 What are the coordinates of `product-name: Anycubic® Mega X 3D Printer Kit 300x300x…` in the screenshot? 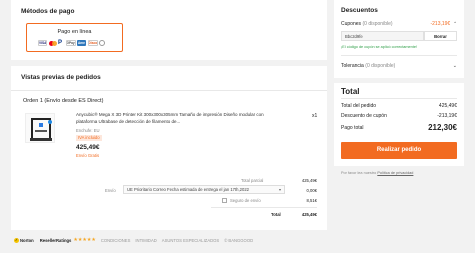 It's located at (173, 118).